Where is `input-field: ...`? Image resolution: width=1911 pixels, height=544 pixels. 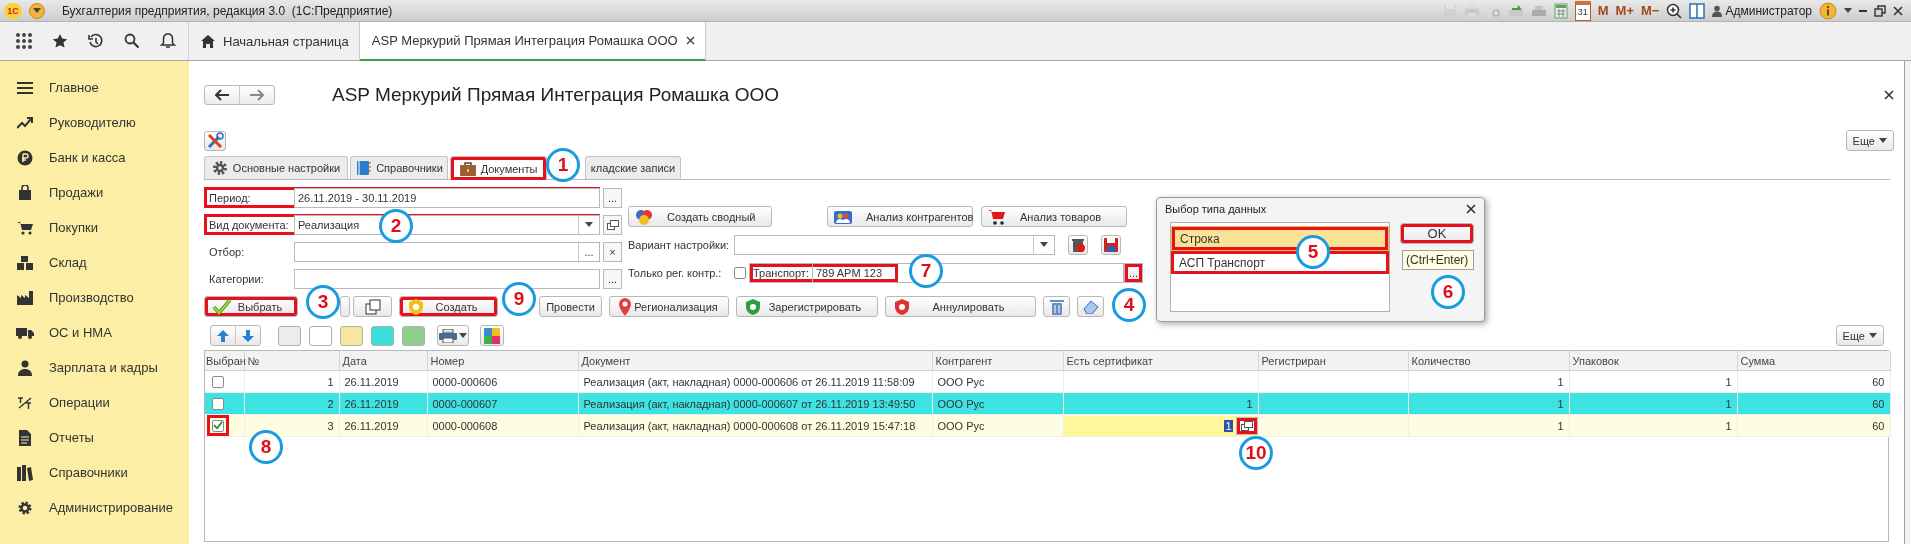
input-field: ... is located at coordinates (447, 251).